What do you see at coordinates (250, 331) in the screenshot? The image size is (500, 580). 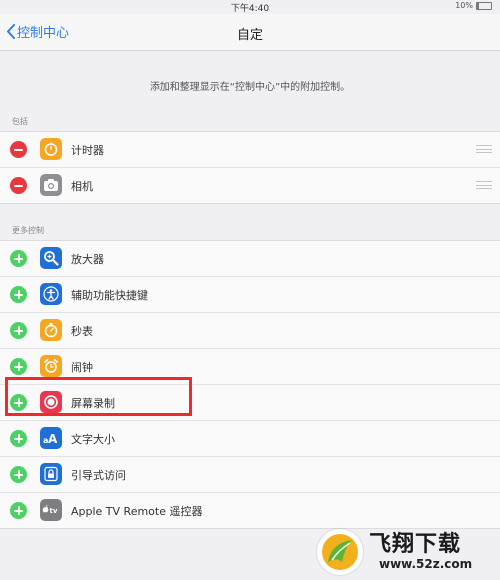 I see `list-item-stopwatch: 秒表` at bounding box center [250, 331].